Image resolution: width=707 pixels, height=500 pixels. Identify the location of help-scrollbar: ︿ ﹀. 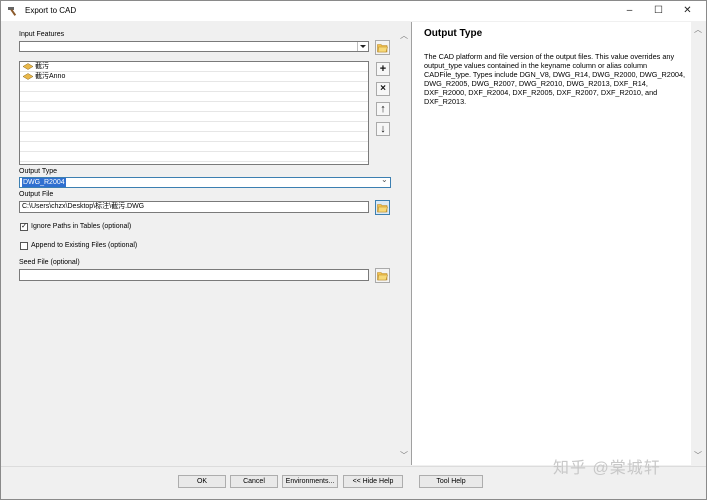
(698, 243).